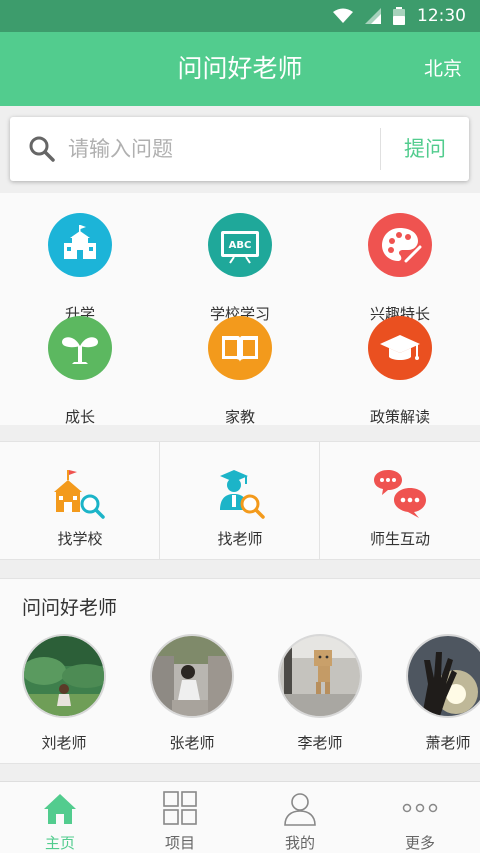 The width and height of the screenshot is (480, 853). I want to click on search-bar: 提问, so click(239, 149).